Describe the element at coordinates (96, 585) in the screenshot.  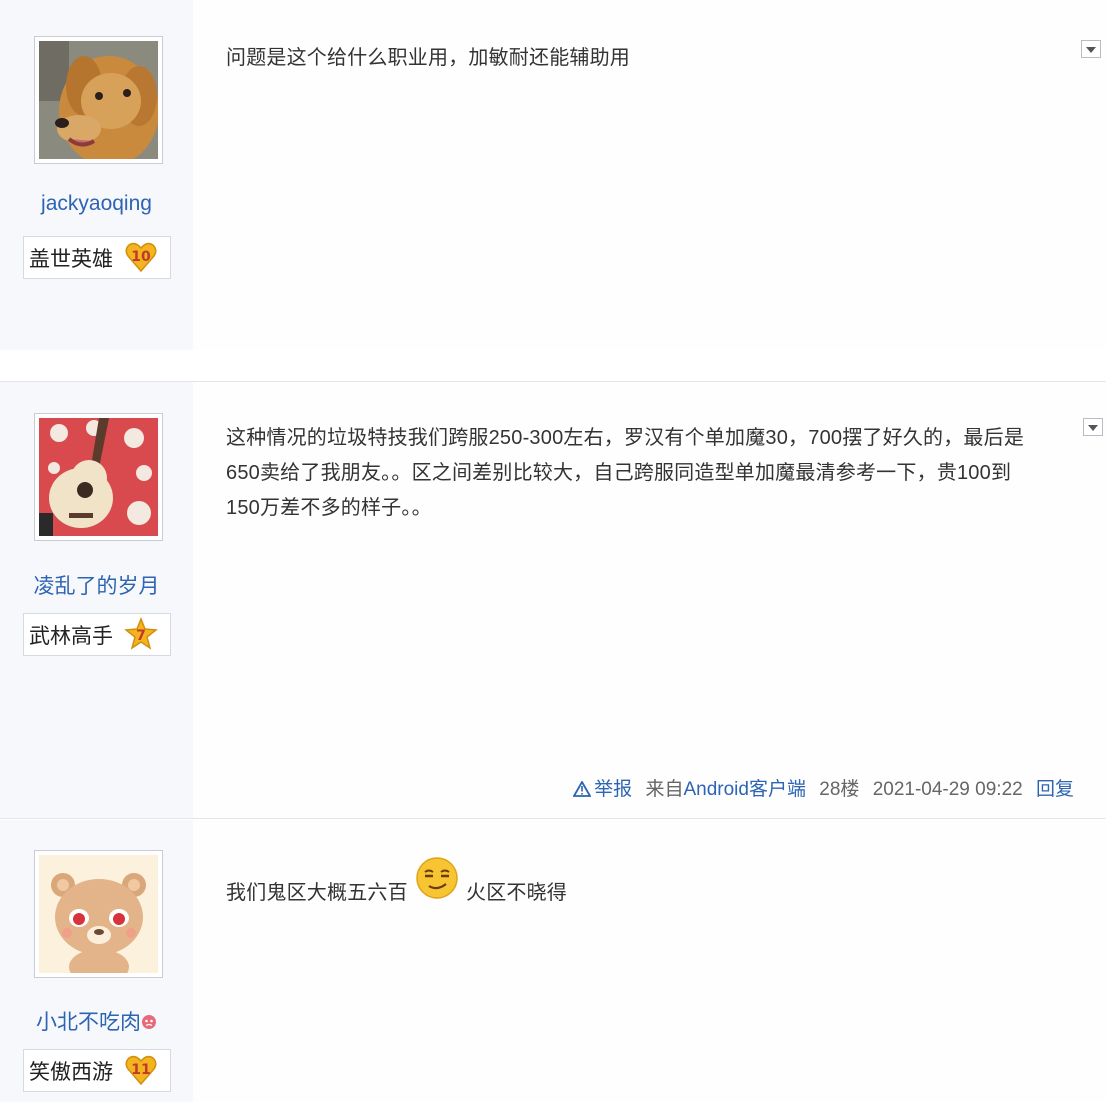
I see `username-link: 凌乱了的岁月` at that location.